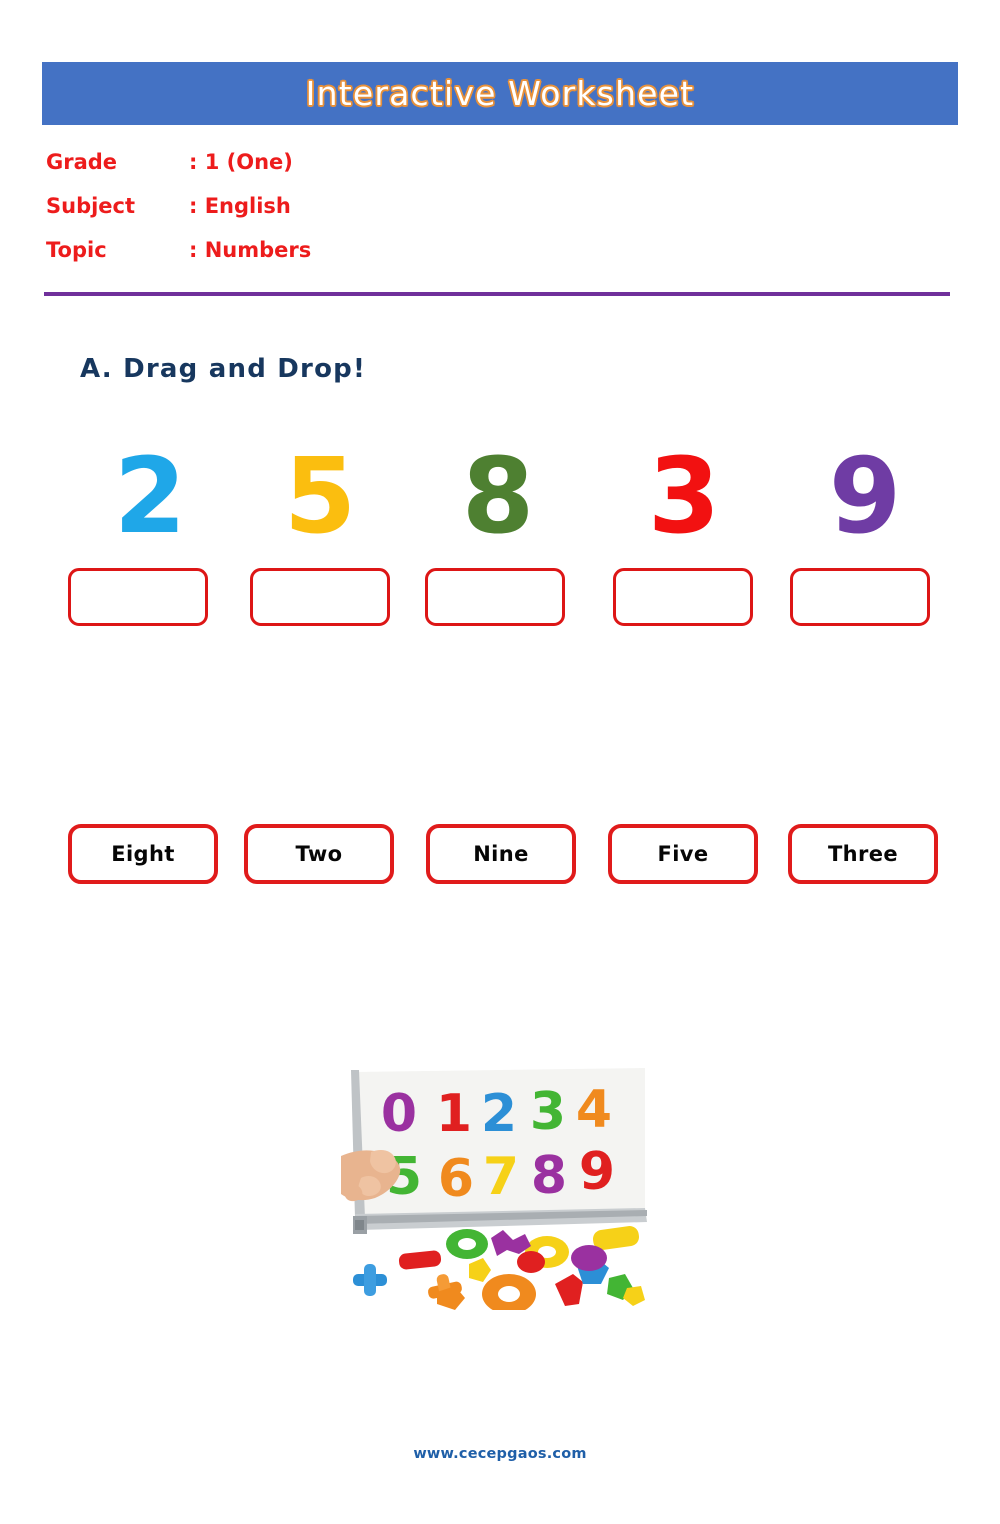  What do you see at coordinates (82, 162) in the screenshot?
I see `meta-label-grade: Grade` at bounding box center [82, 162].